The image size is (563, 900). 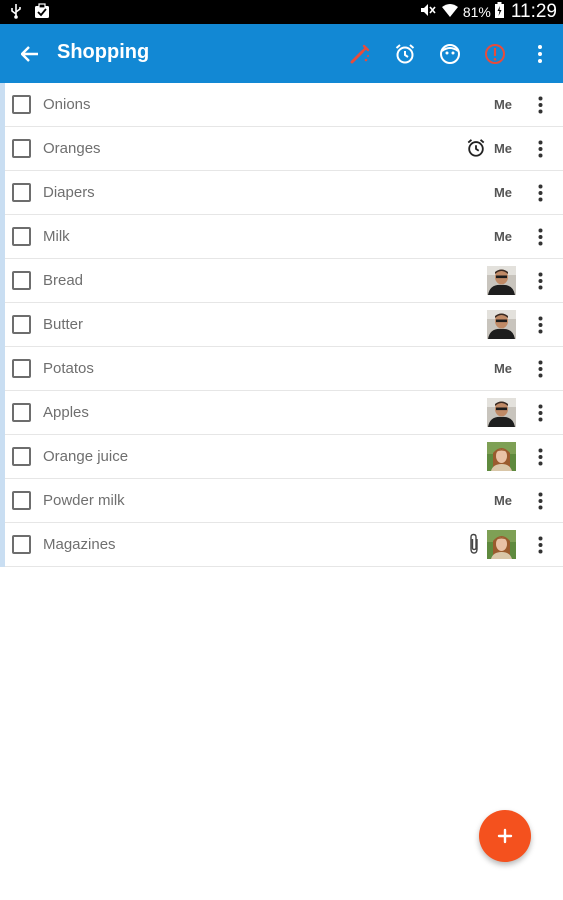 I want to click on face-icon, so click(x=450, y=54).